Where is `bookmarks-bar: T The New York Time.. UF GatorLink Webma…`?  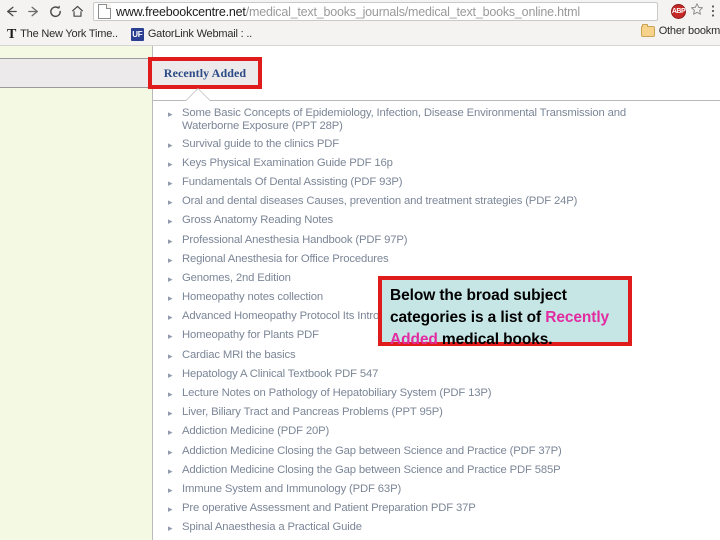
bookmarks-bar: T The New York Time.. UF GatorLink Webma… is located at coordinates (360, 34).